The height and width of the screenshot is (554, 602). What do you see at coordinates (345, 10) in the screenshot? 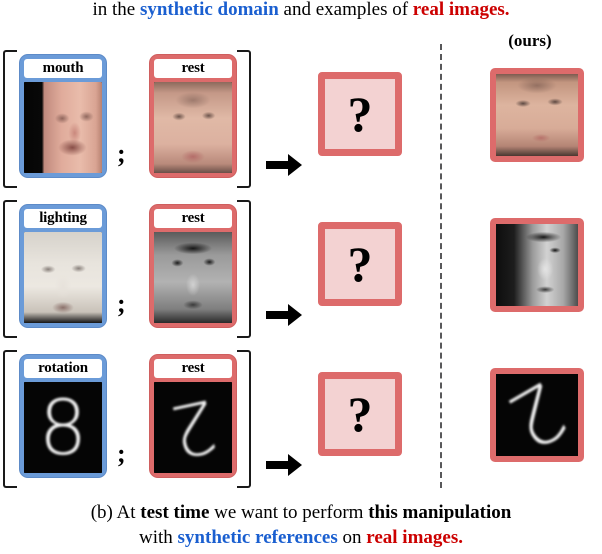
I see `top-caption-seg-2: and examples of` at bounding box center [345, 10].